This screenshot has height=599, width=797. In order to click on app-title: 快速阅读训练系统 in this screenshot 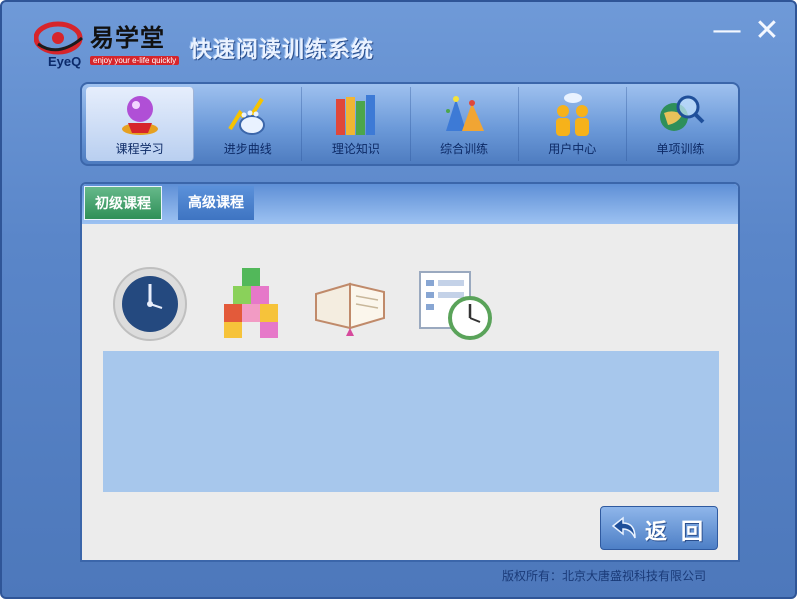, I will do `click(282, 50)`.